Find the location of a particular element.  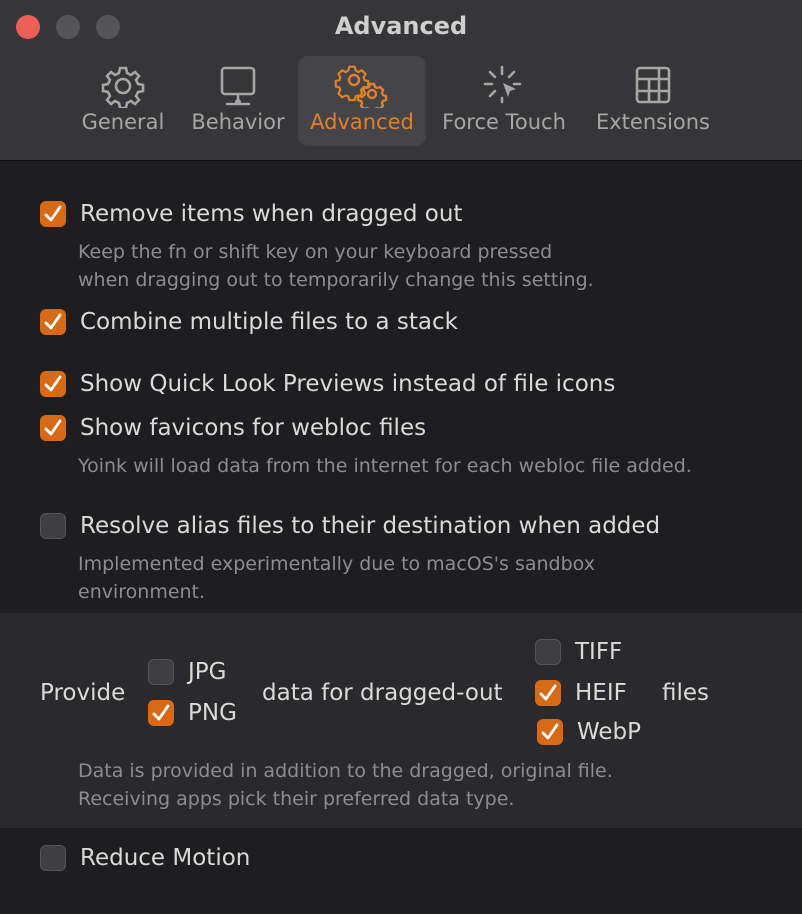

favicons-label: Show favicons for webloc files is located at coordinates (253, 428).